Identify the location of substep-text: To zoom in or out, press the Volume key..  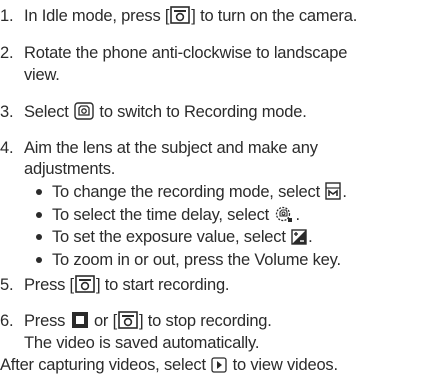
(196, 260).